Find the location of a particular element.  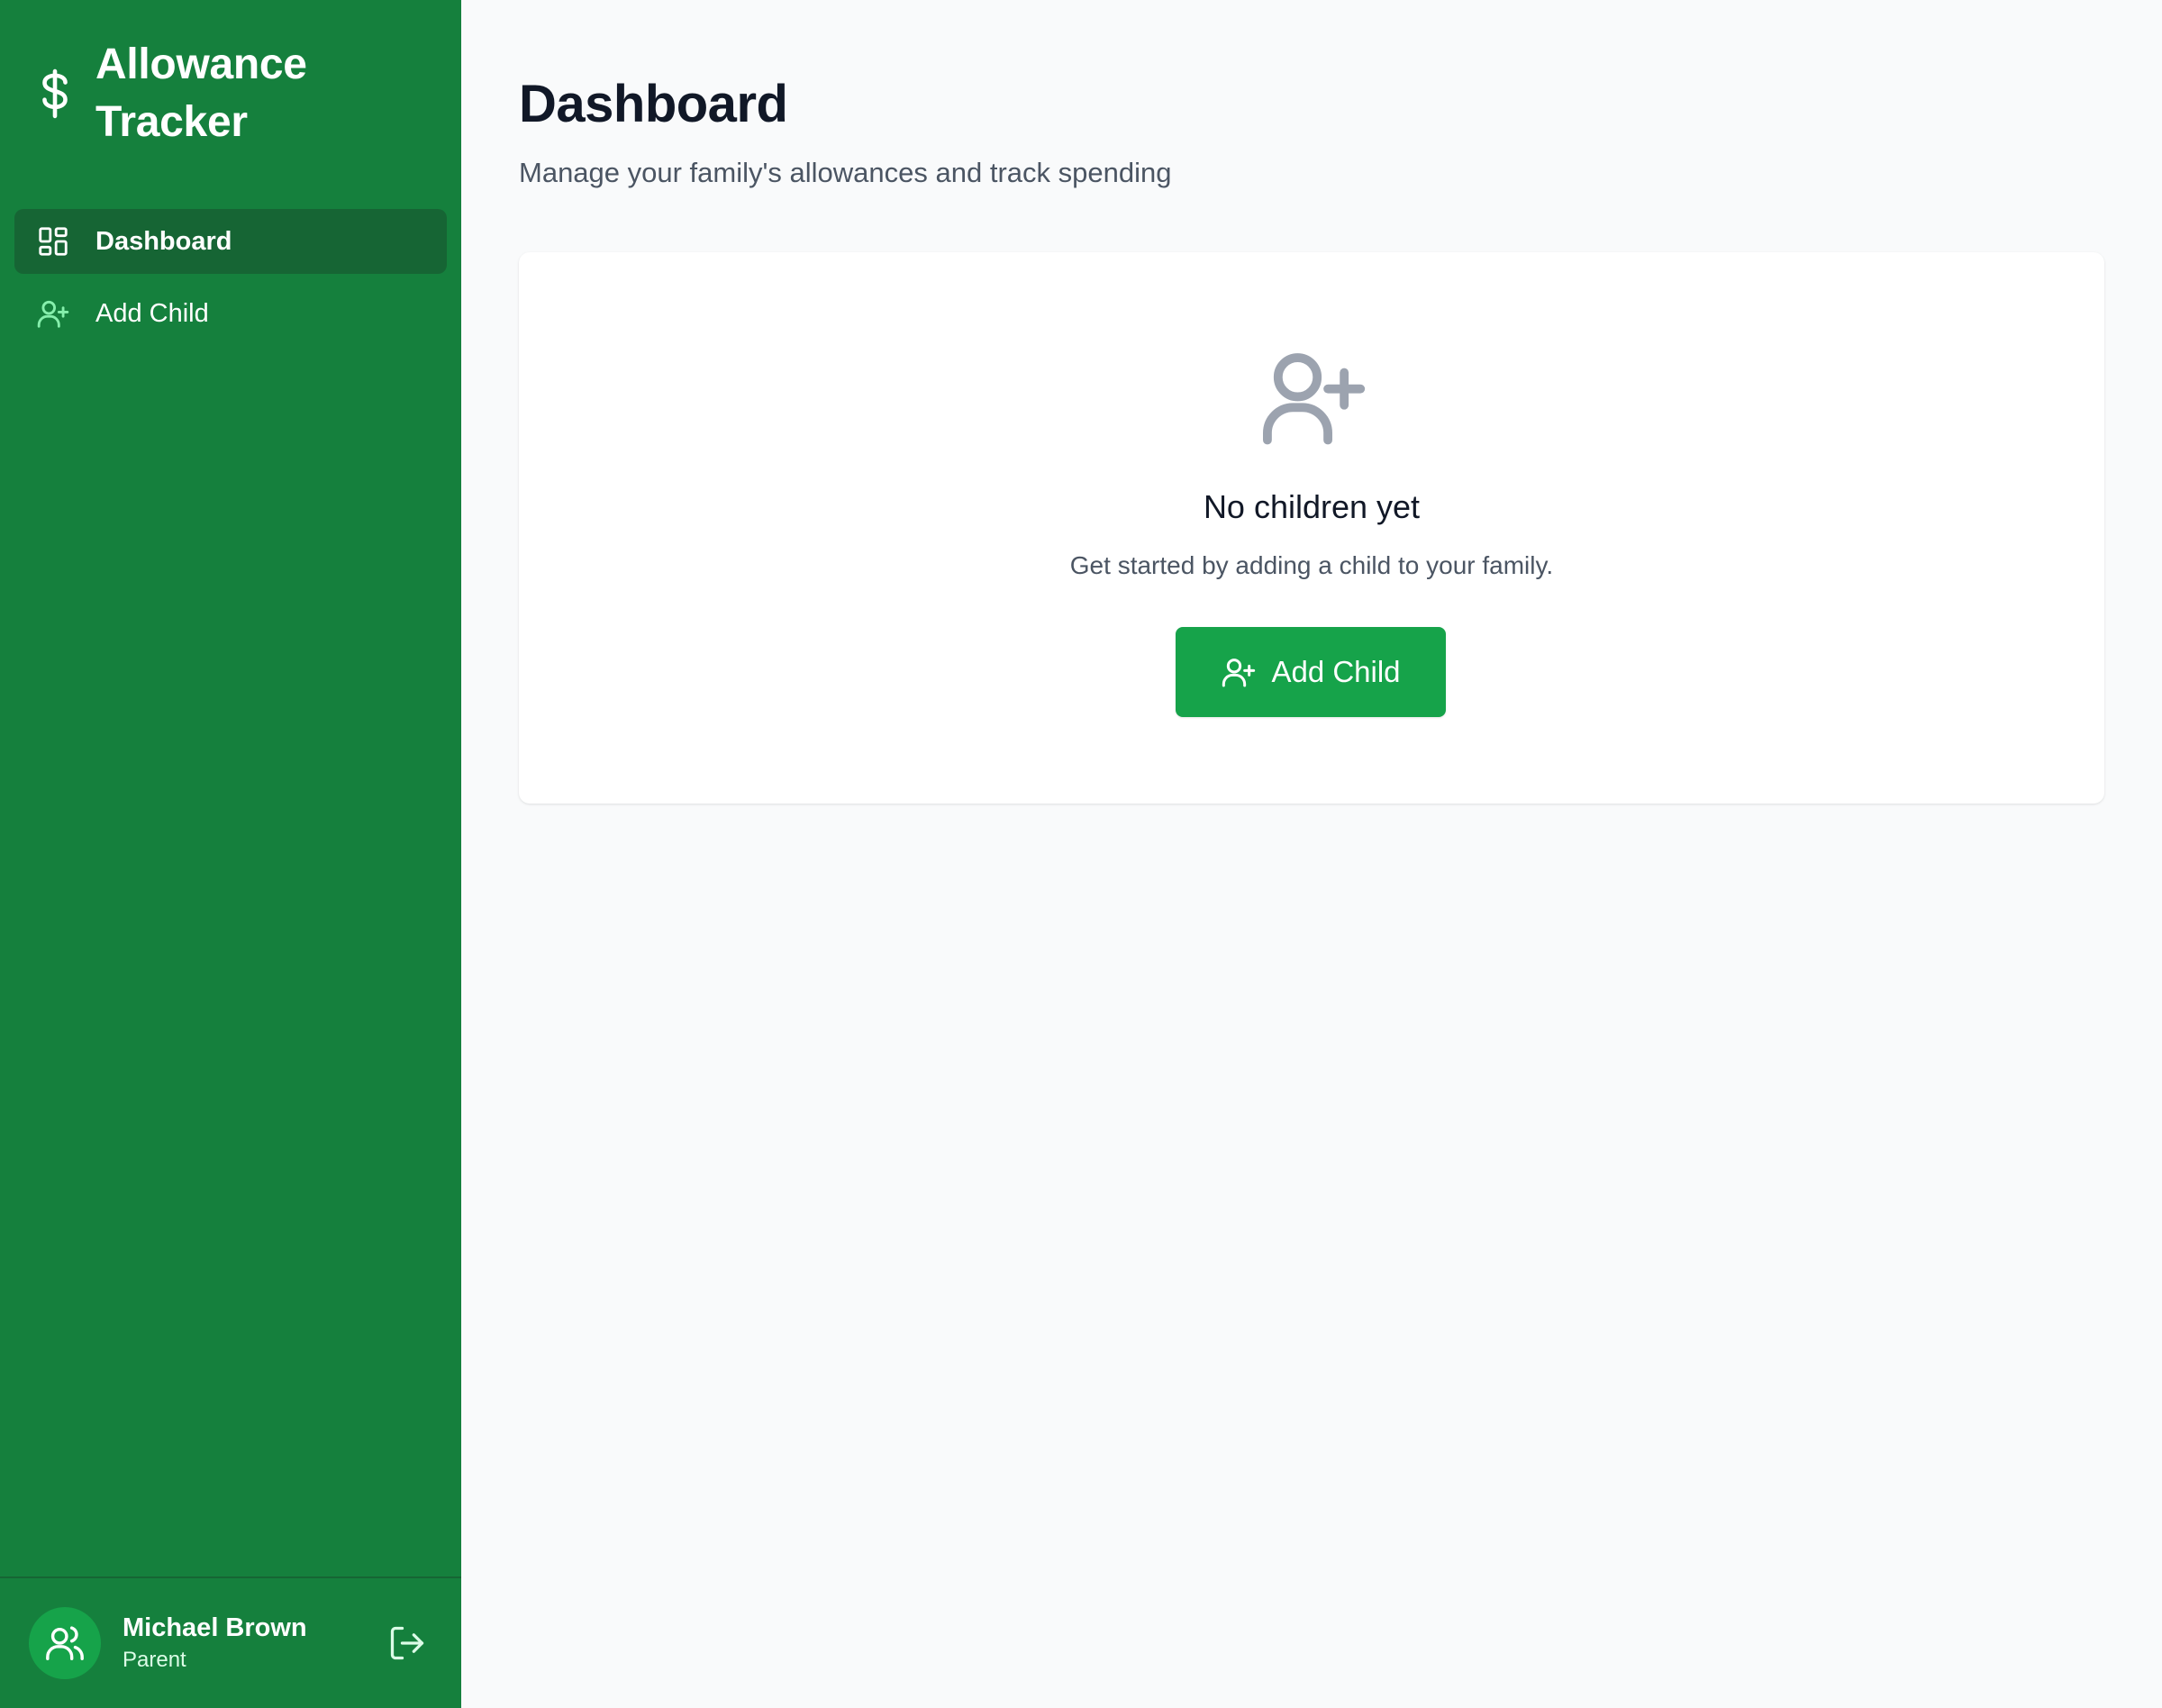

add-child-button: Add Child is located at coordinates (1311, 672).